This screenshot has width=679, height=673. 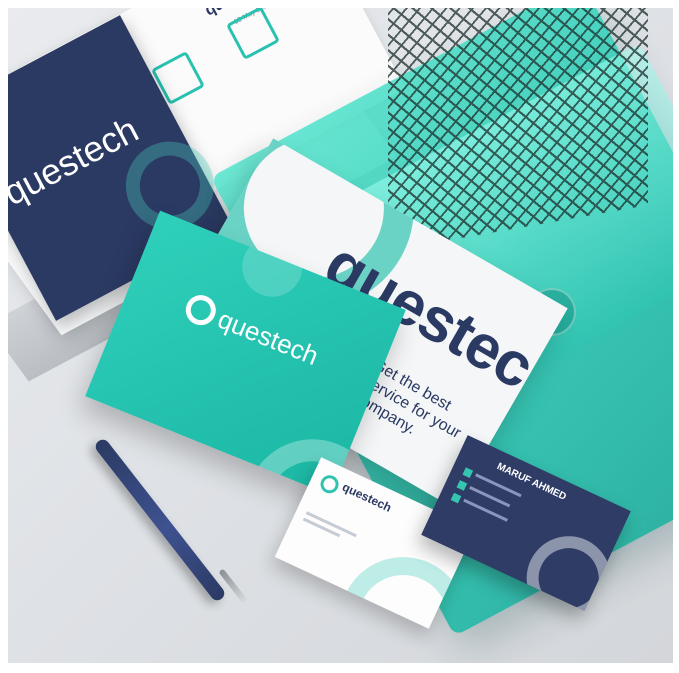 I want to click on location-icon, so click(x=456, y=498).